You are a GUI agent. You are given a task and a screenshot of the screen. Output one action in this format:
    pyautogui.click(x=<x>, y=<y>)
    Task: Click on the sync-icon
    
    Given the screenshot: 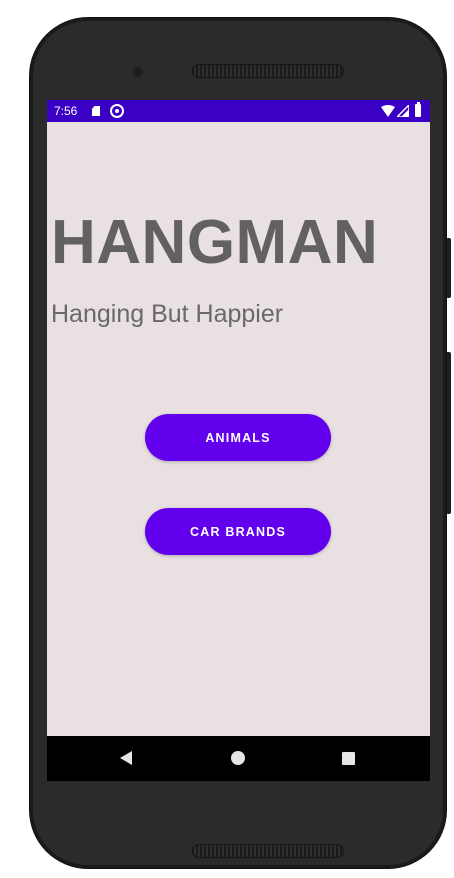 What is the action you would take?
    pyautogui.click(x=117, y=111)
    